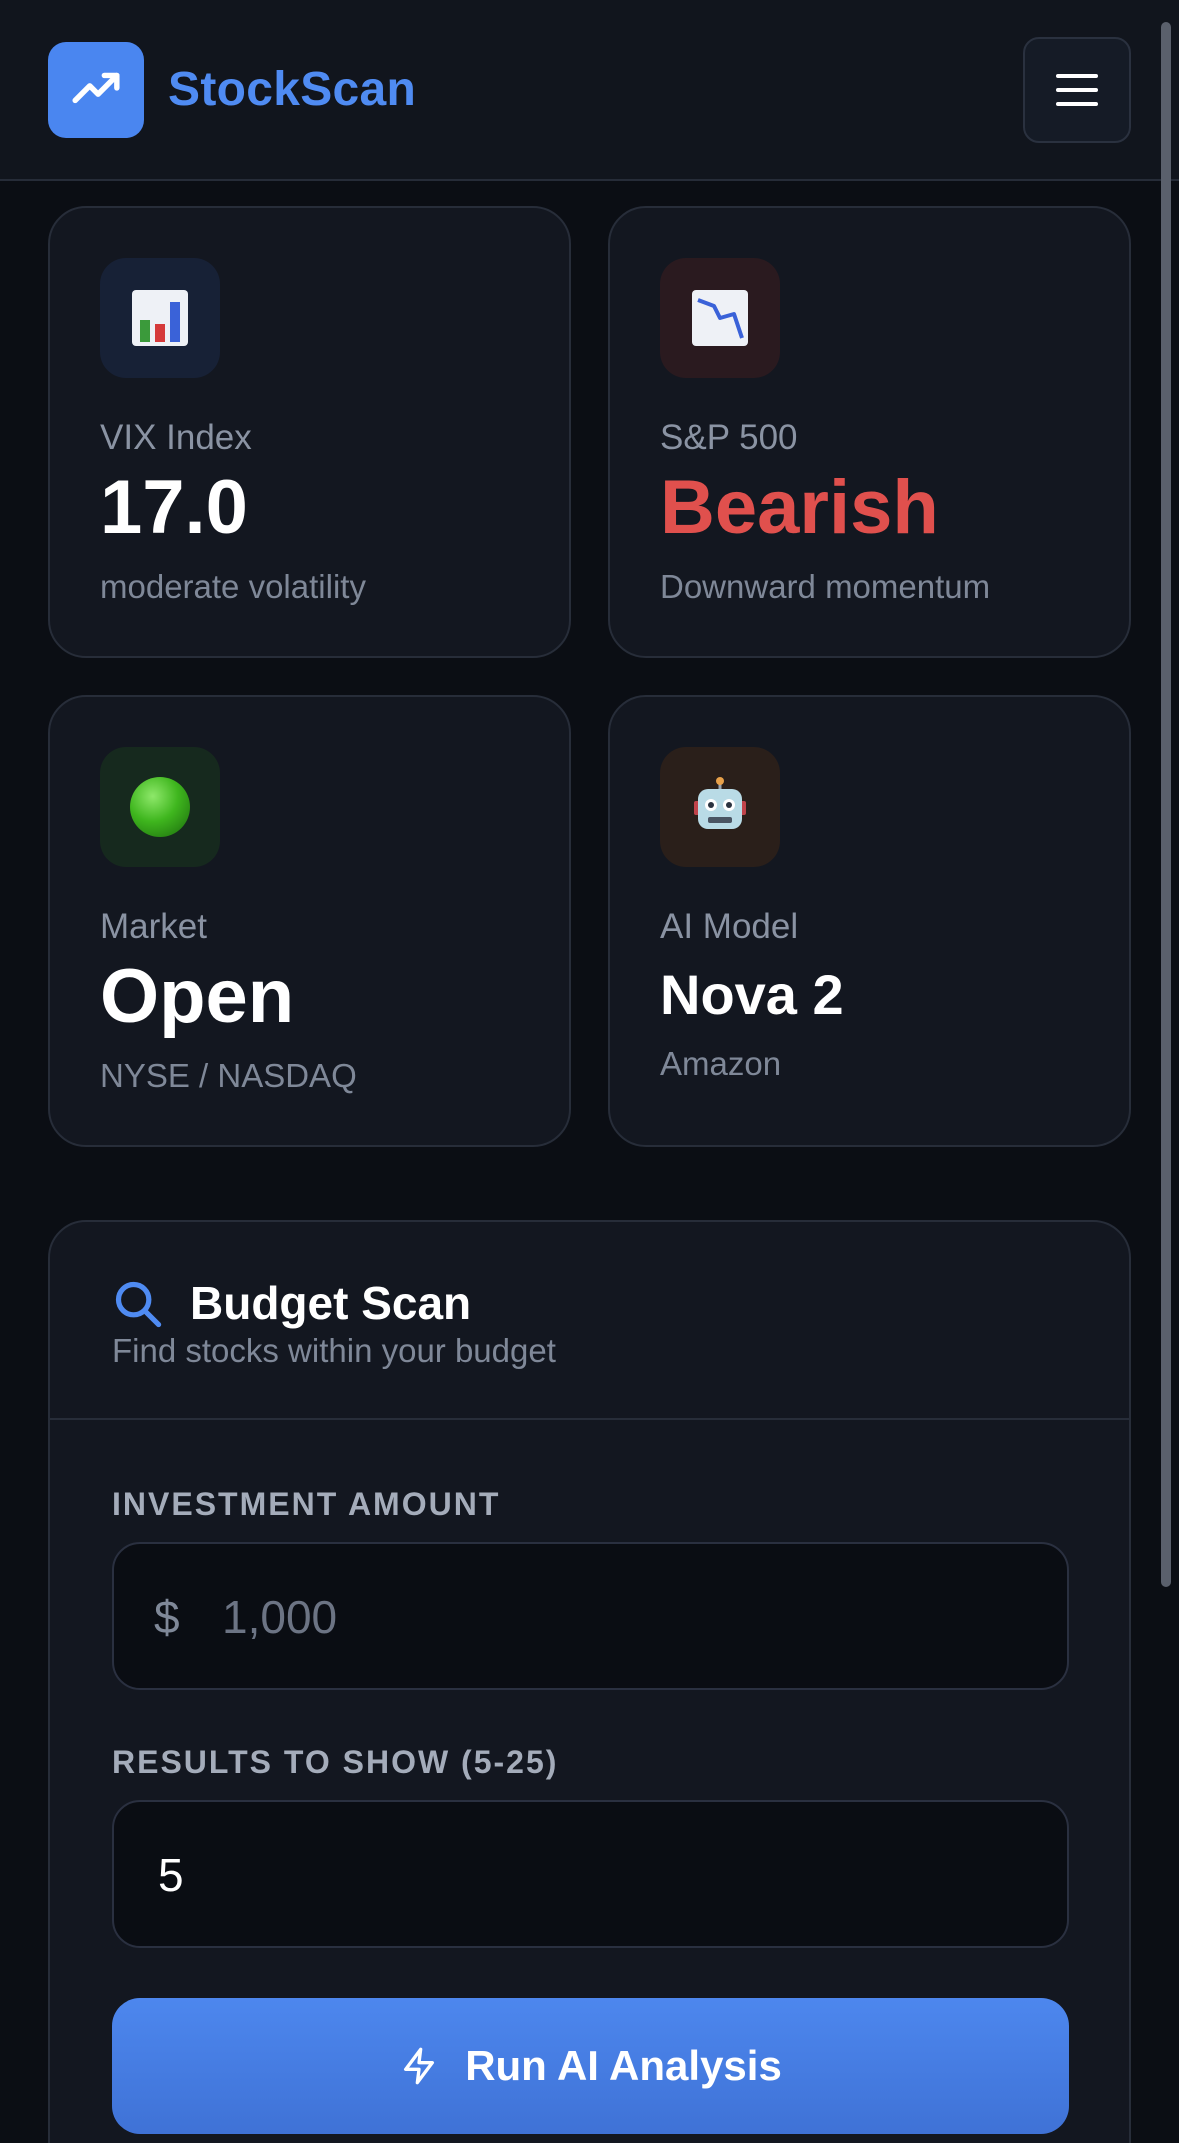 This screenshot has height=2143, width=1179. Describe the element at coordinates (720, 807) in the screenshot. I see `robot-icon` at that location.